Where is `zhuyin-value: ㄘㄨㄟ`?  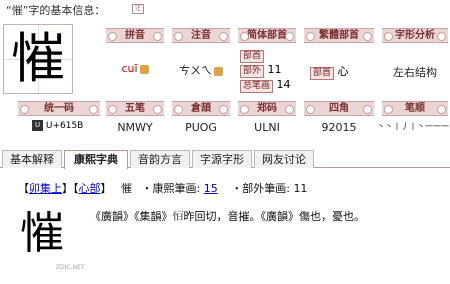 zhuyin-value: ㄘㄨㄟ is located at coordinates (195, 70).